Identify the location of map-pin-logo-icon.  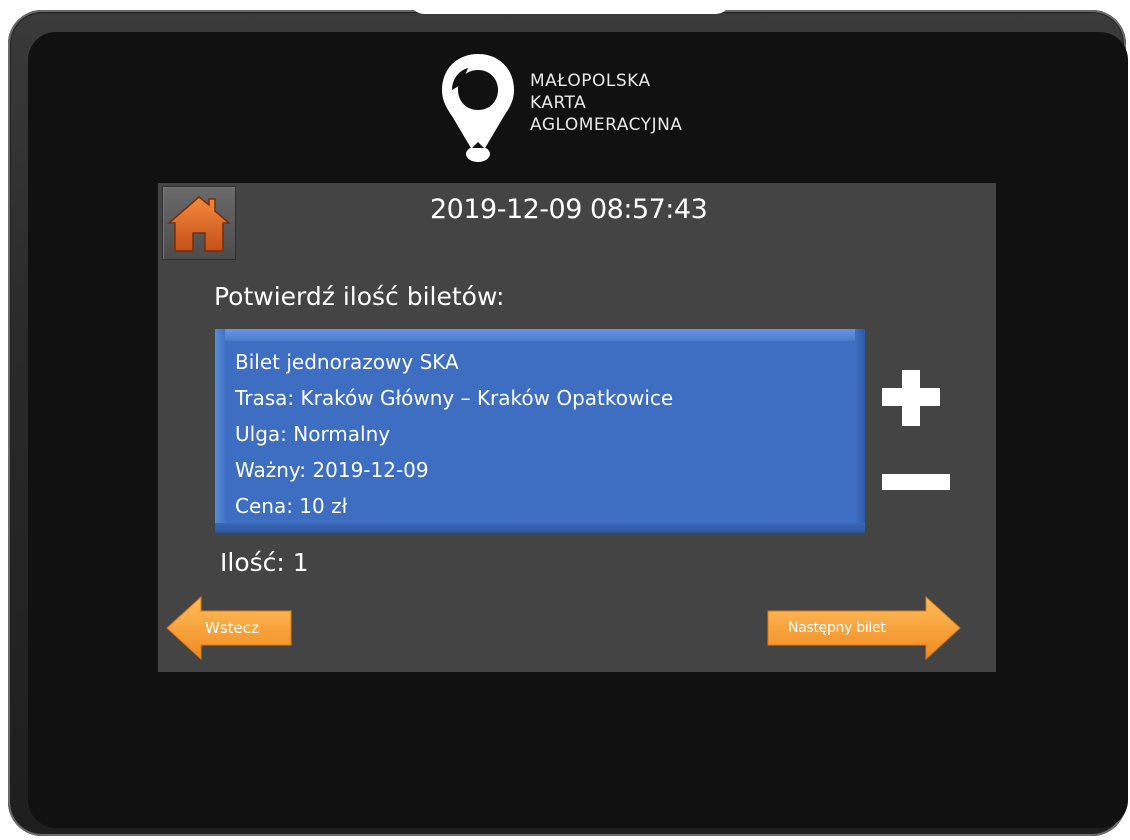
(478, 108).